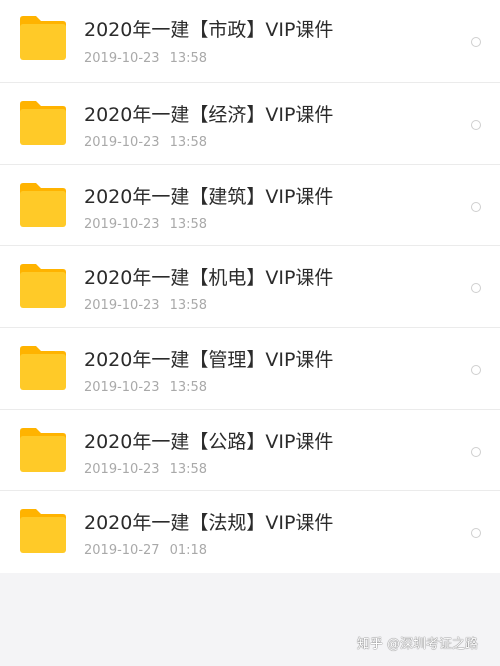  Describe the element at coordinates (209, 30) in the screenshot. I see `file-name: 2020年一建【市政】VIP课件` at that location.